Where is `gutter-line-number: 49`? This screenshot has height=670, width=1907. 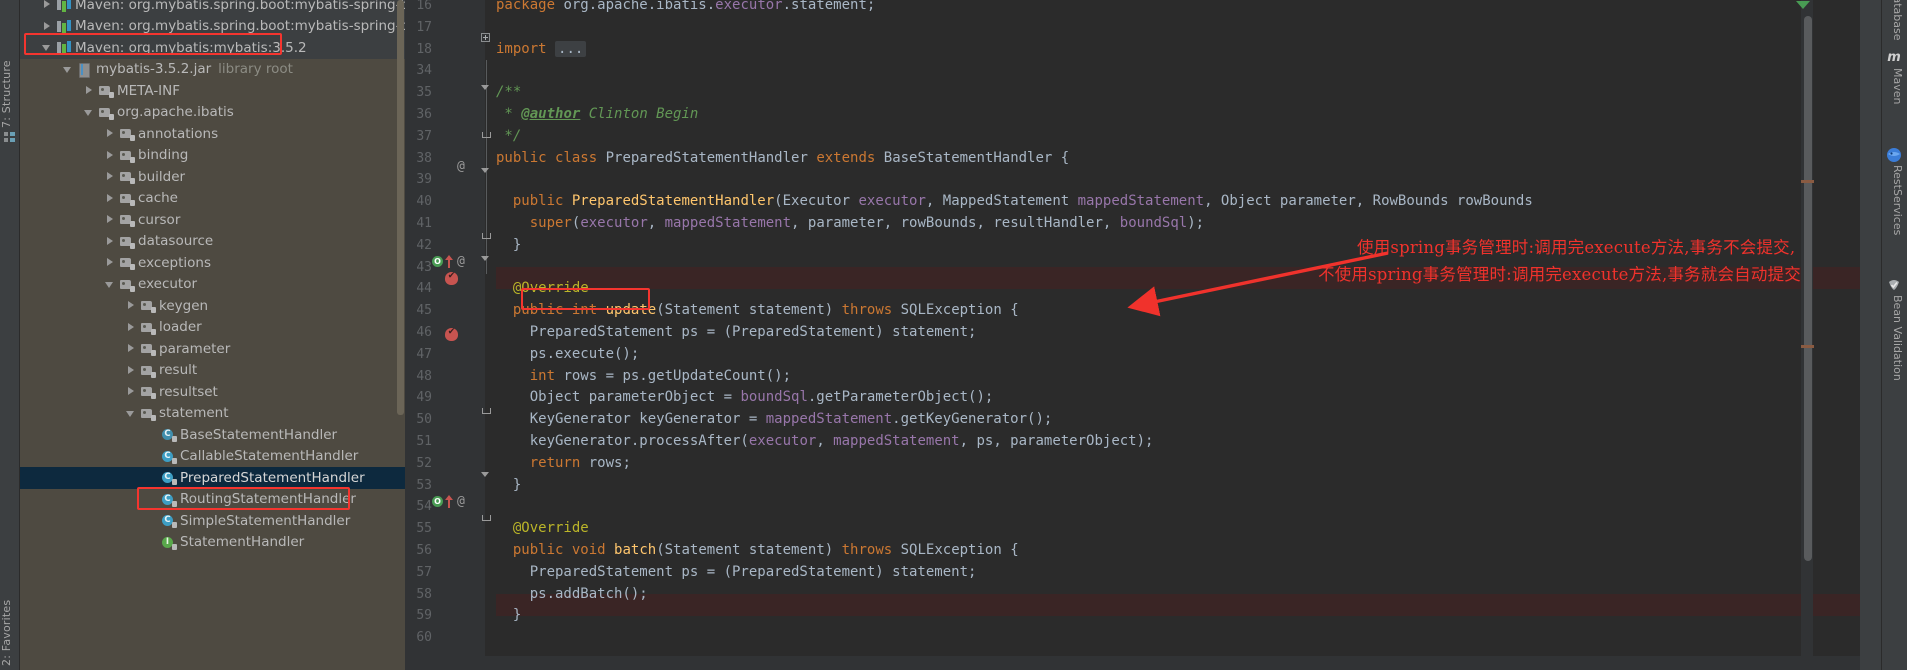
gutter-line-number: 49 is located at coordinates (445, 398).